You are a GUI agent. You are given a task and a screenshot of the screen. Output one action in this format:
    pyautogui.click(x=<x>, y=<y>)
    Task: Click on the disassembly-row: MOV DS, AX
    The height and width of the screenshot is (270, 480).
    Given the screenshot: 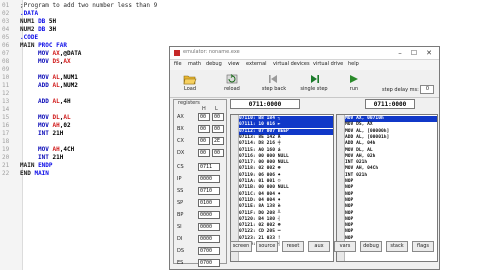 What is the action you would take?
    pyautogui.click(x=391, y=125)
    